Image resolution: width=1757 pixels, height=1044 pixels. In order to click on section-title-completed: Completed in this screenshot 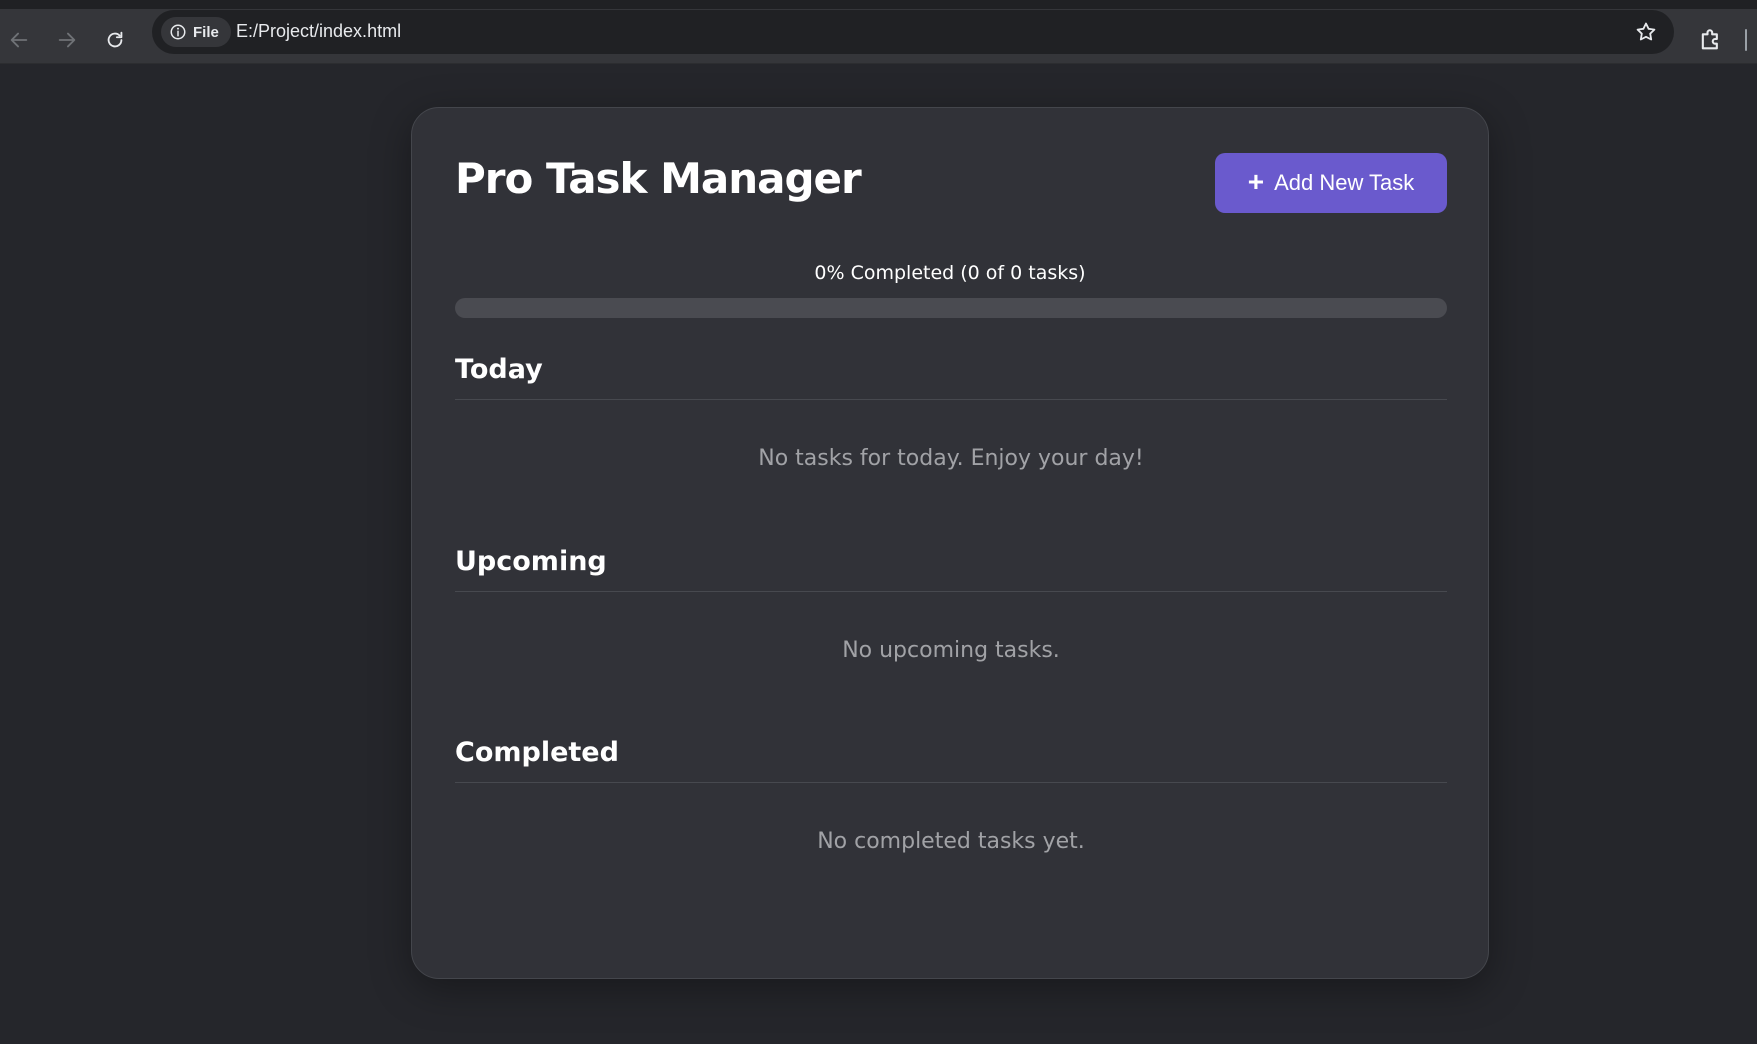, I will do `click(951, 760)`.